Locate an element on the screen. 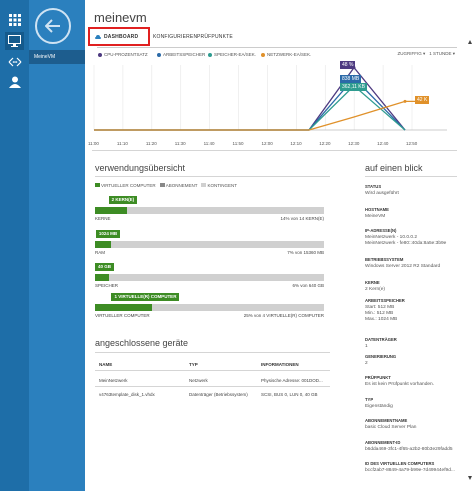 The height and width of the screenshot is (491, 474). usage-value: 14% von 14 KERN(E) is located at coordinates (302, 218).